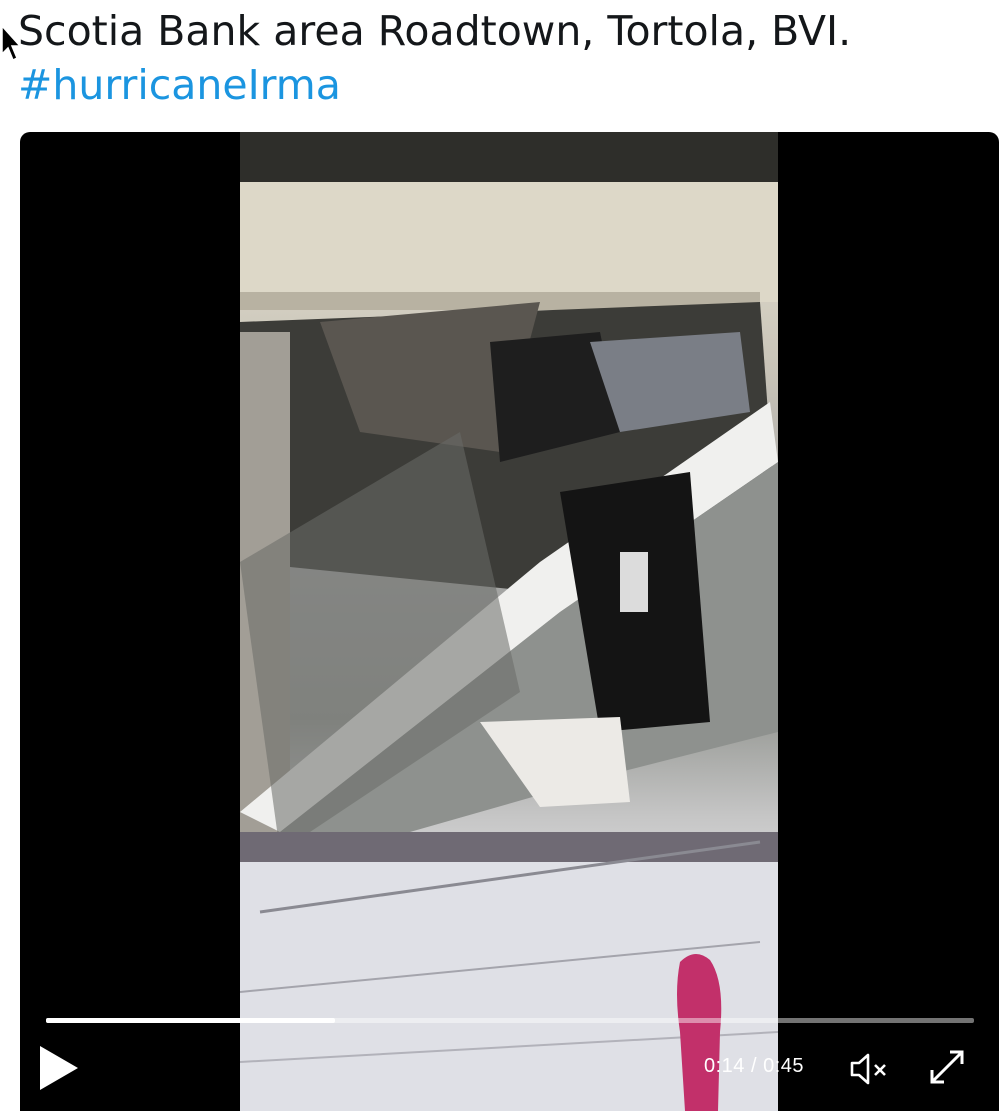  Describe the element at coordinates (58, 1068) in the screenshot. I see `play-icon` at that location.